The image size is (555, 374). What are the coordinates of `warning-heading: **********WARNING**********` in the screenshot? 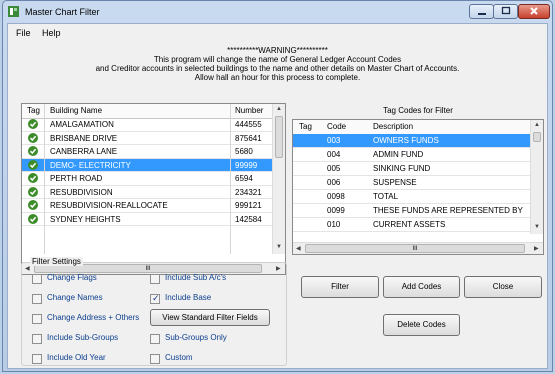 It's located at (277, 50).